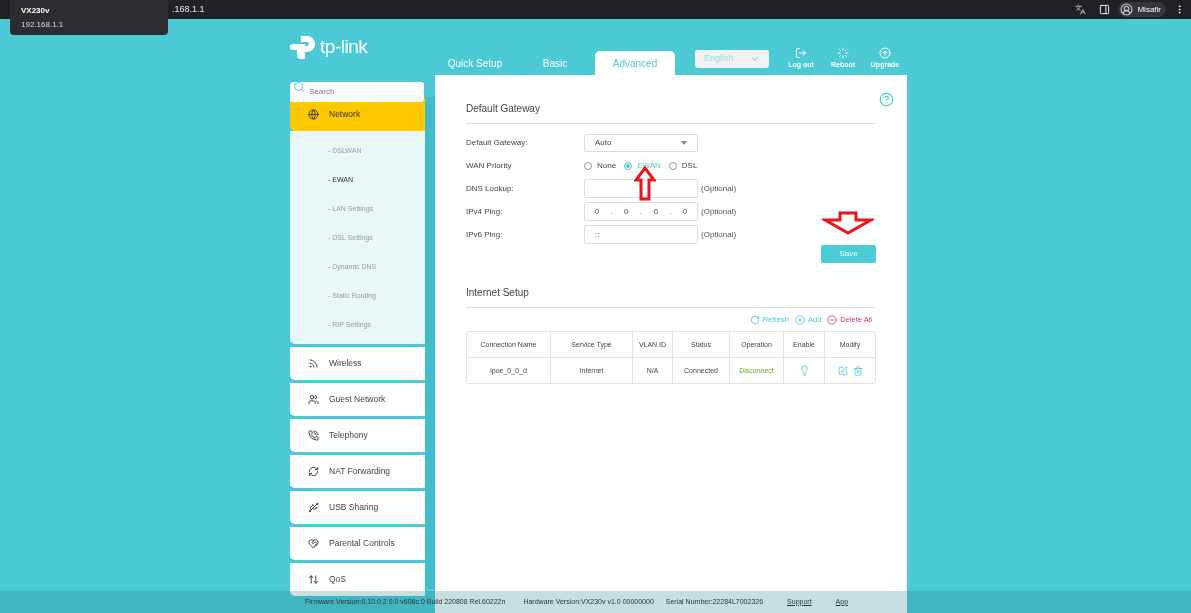  I want to click on dropdown-caret-icon, so click(684, 142).